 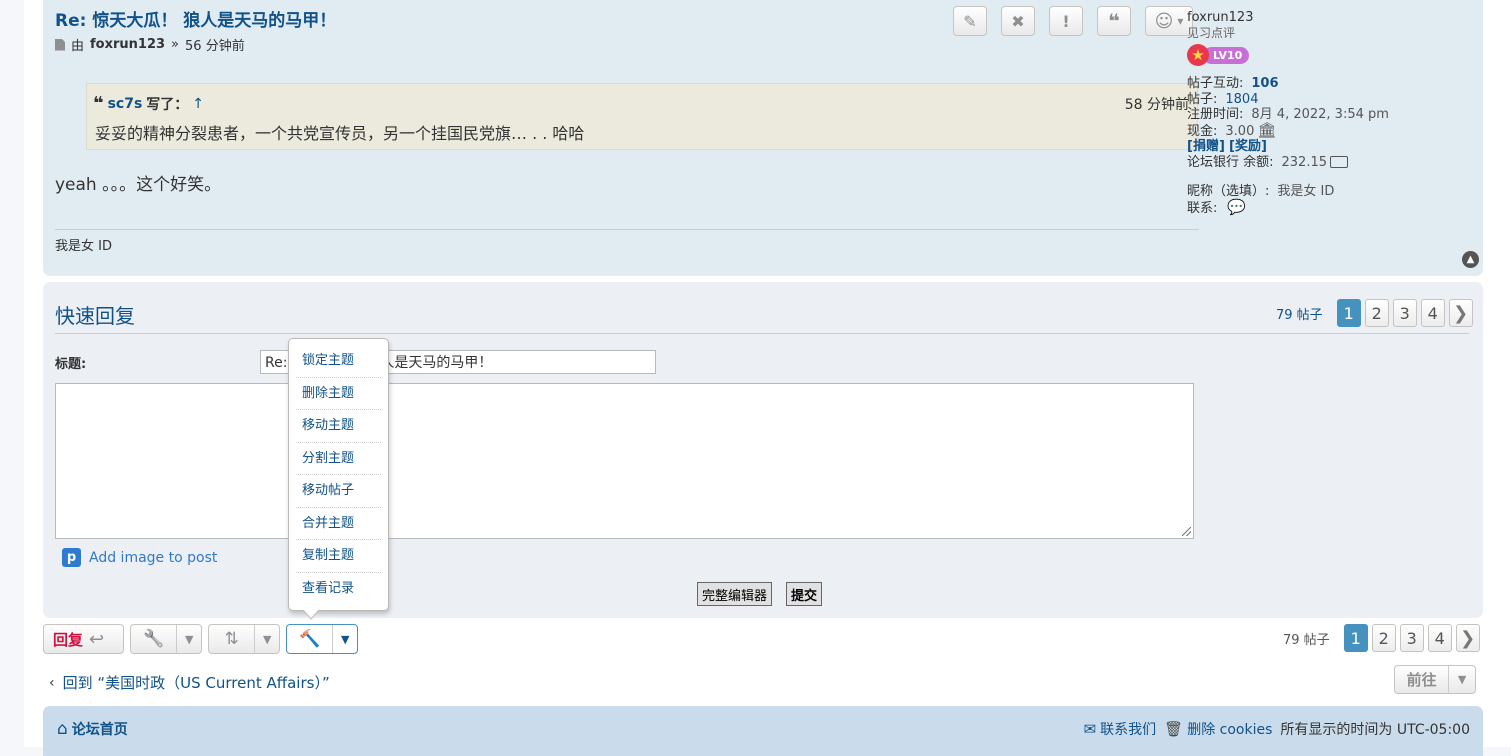 What do you see at coordinates (1439, 638) in the screenshot?
I see `page-4-bottom: 4` at bounding box center [1439, 638].